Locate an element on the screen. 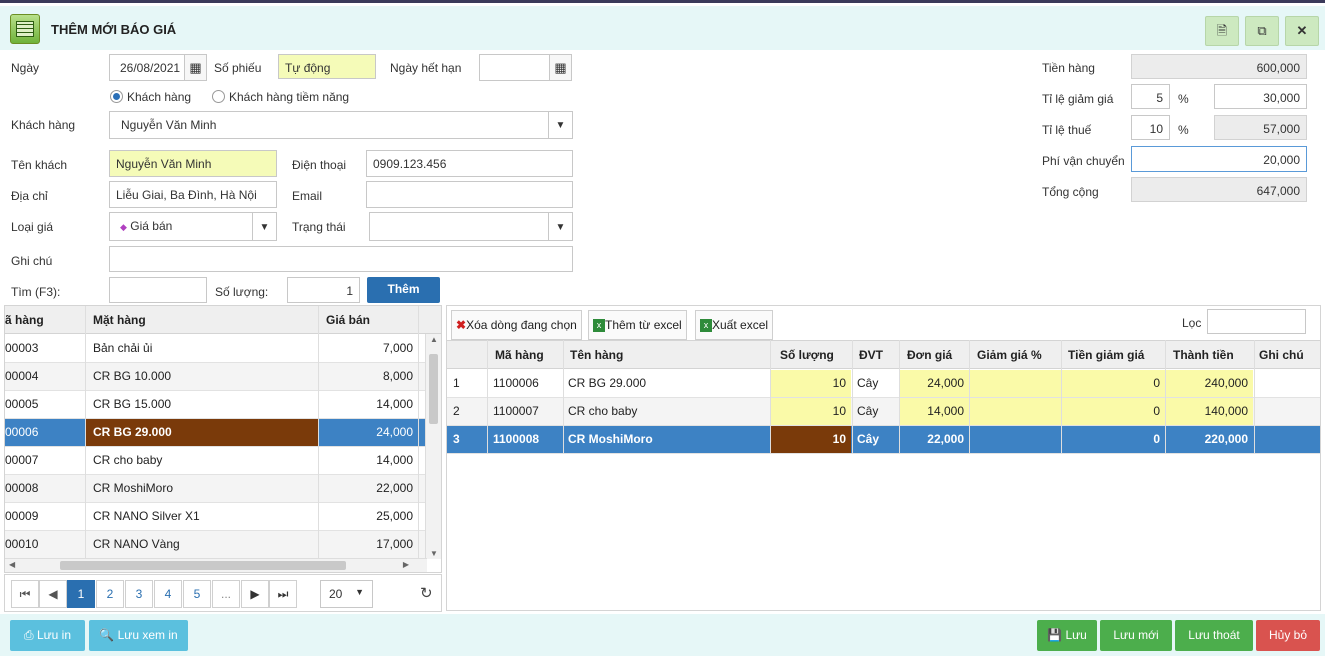 This screenshot has width=1325, height=656. loai-gia-select: ◆ Giá bán ▼ is located at coordinates (193, 226).